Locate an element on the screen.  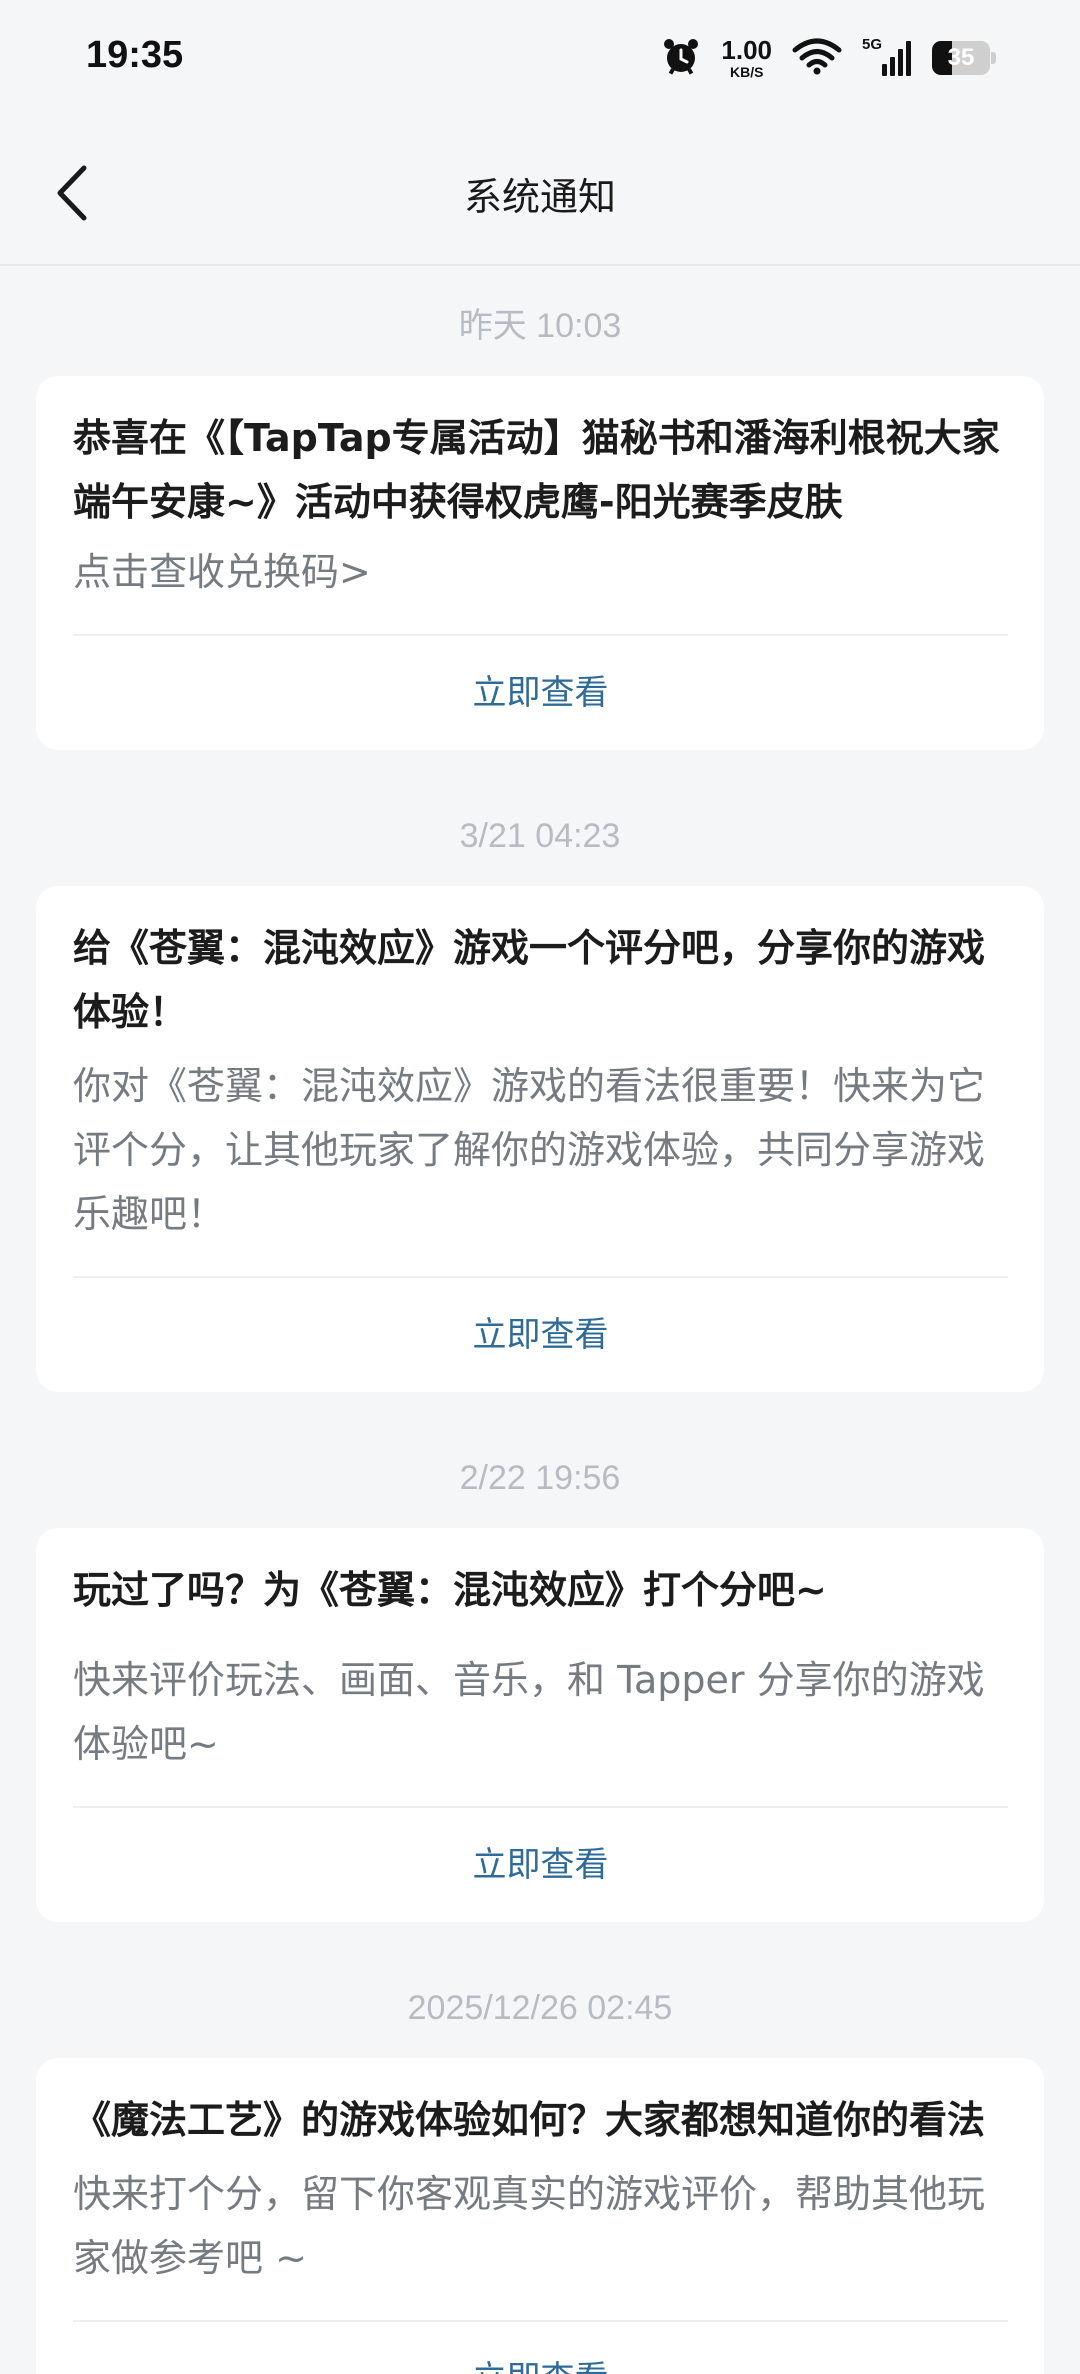
notification-body: 快来评价玩法、画面、音乐，和 Tapper 分享你的游戏体验吧~ is located at coordinates (529, 1712).